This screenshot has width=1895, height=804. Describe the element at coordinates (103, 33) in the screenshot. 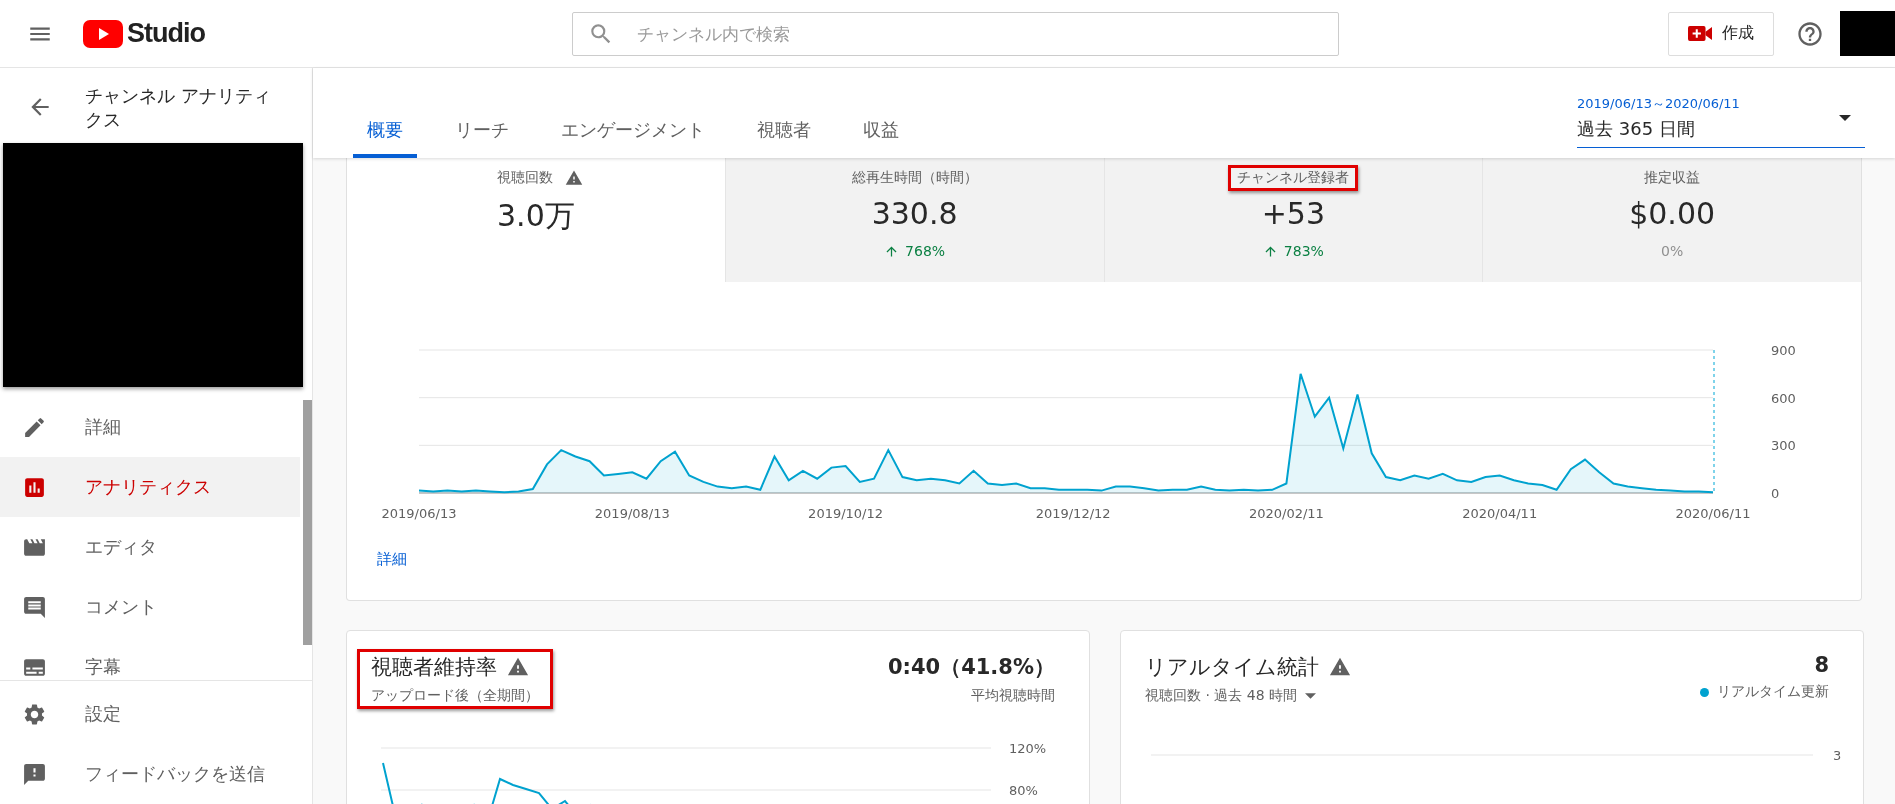

I see `play-logo-icon` at that location.